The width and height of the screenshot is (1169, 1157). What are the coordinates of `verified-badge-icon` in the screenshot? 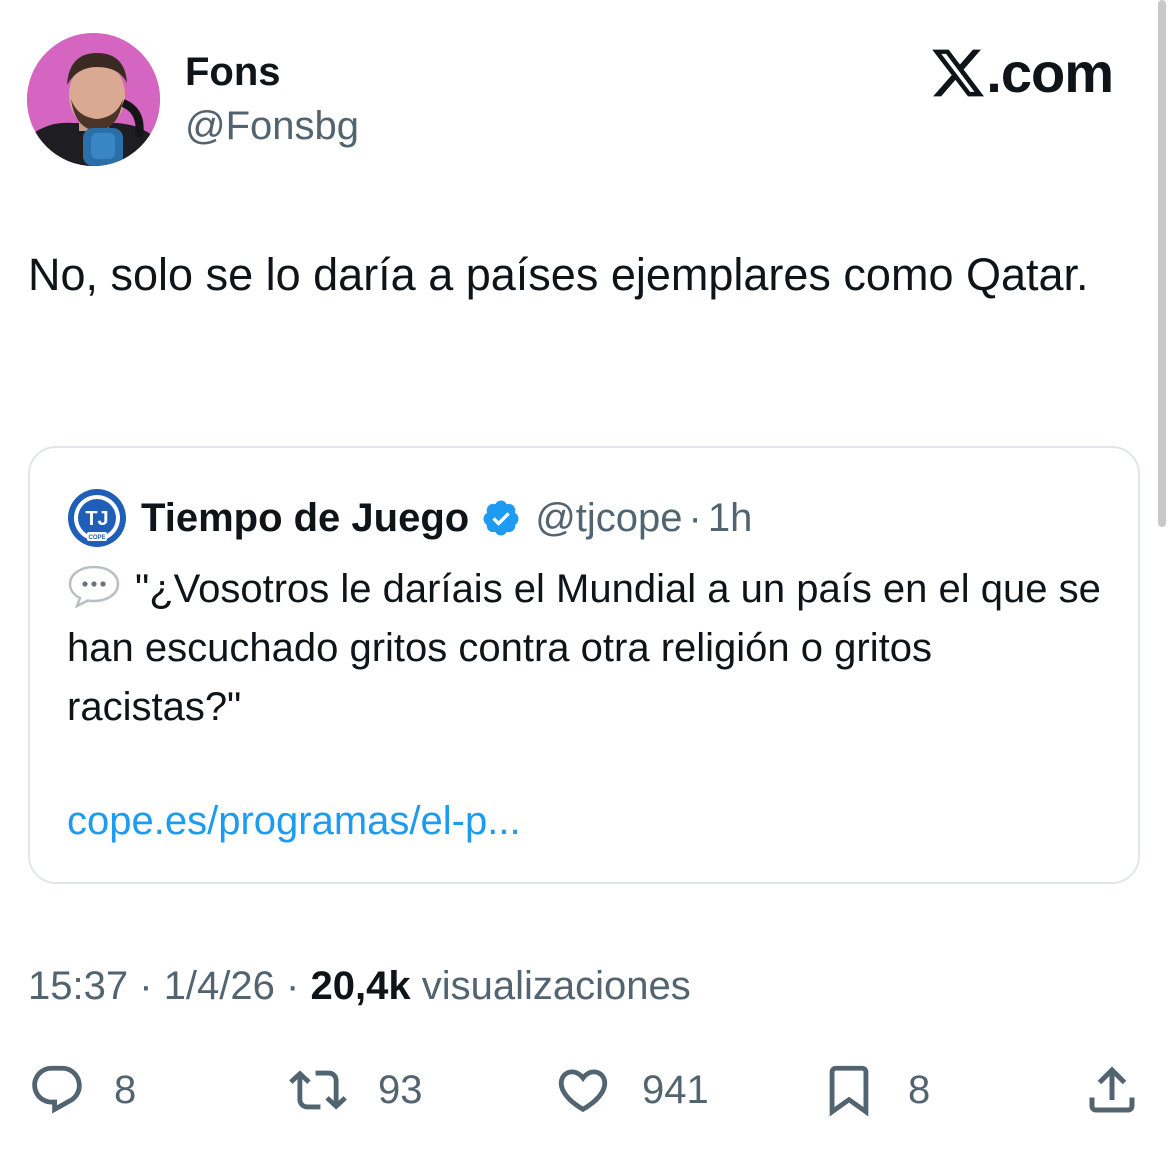 It's located at (501, 518).